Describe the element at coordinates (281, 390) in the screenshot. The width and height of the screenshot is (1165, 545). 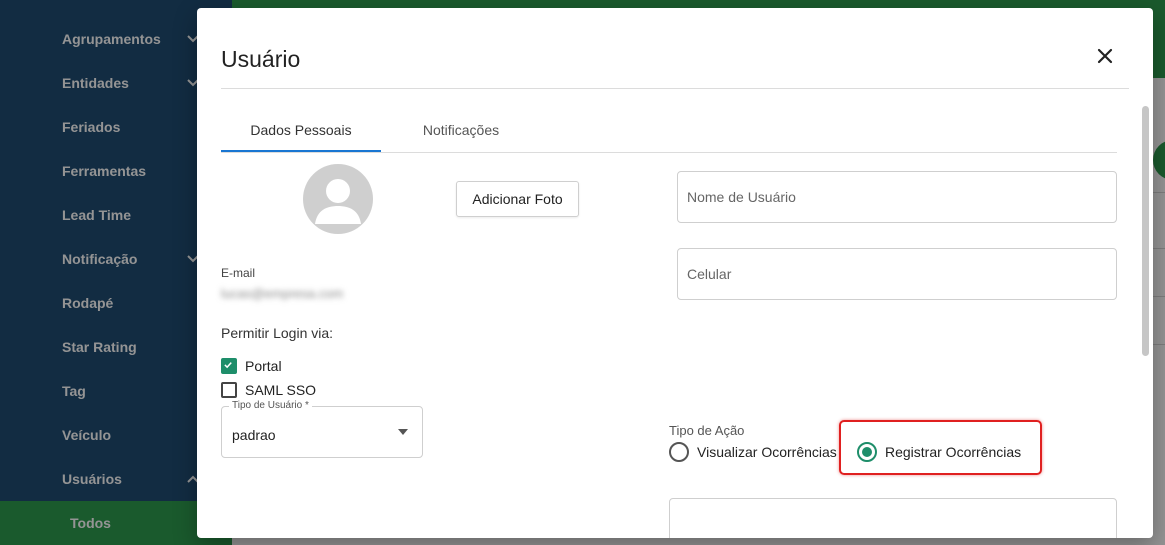
I see `checkbox-label: SAML SSO` at that location.